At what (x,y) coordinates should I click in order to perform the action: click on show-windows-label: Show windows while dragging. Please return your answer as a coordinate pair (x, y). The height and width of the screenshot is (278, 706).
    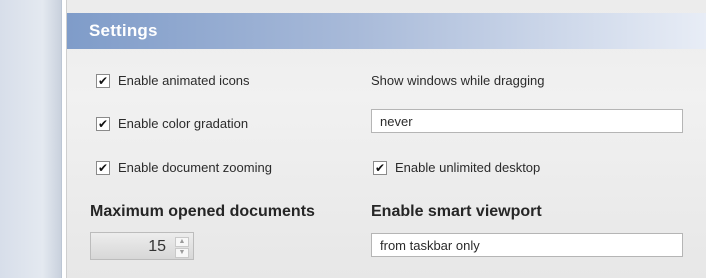
    Looking at the image, I should click on (458, 80).